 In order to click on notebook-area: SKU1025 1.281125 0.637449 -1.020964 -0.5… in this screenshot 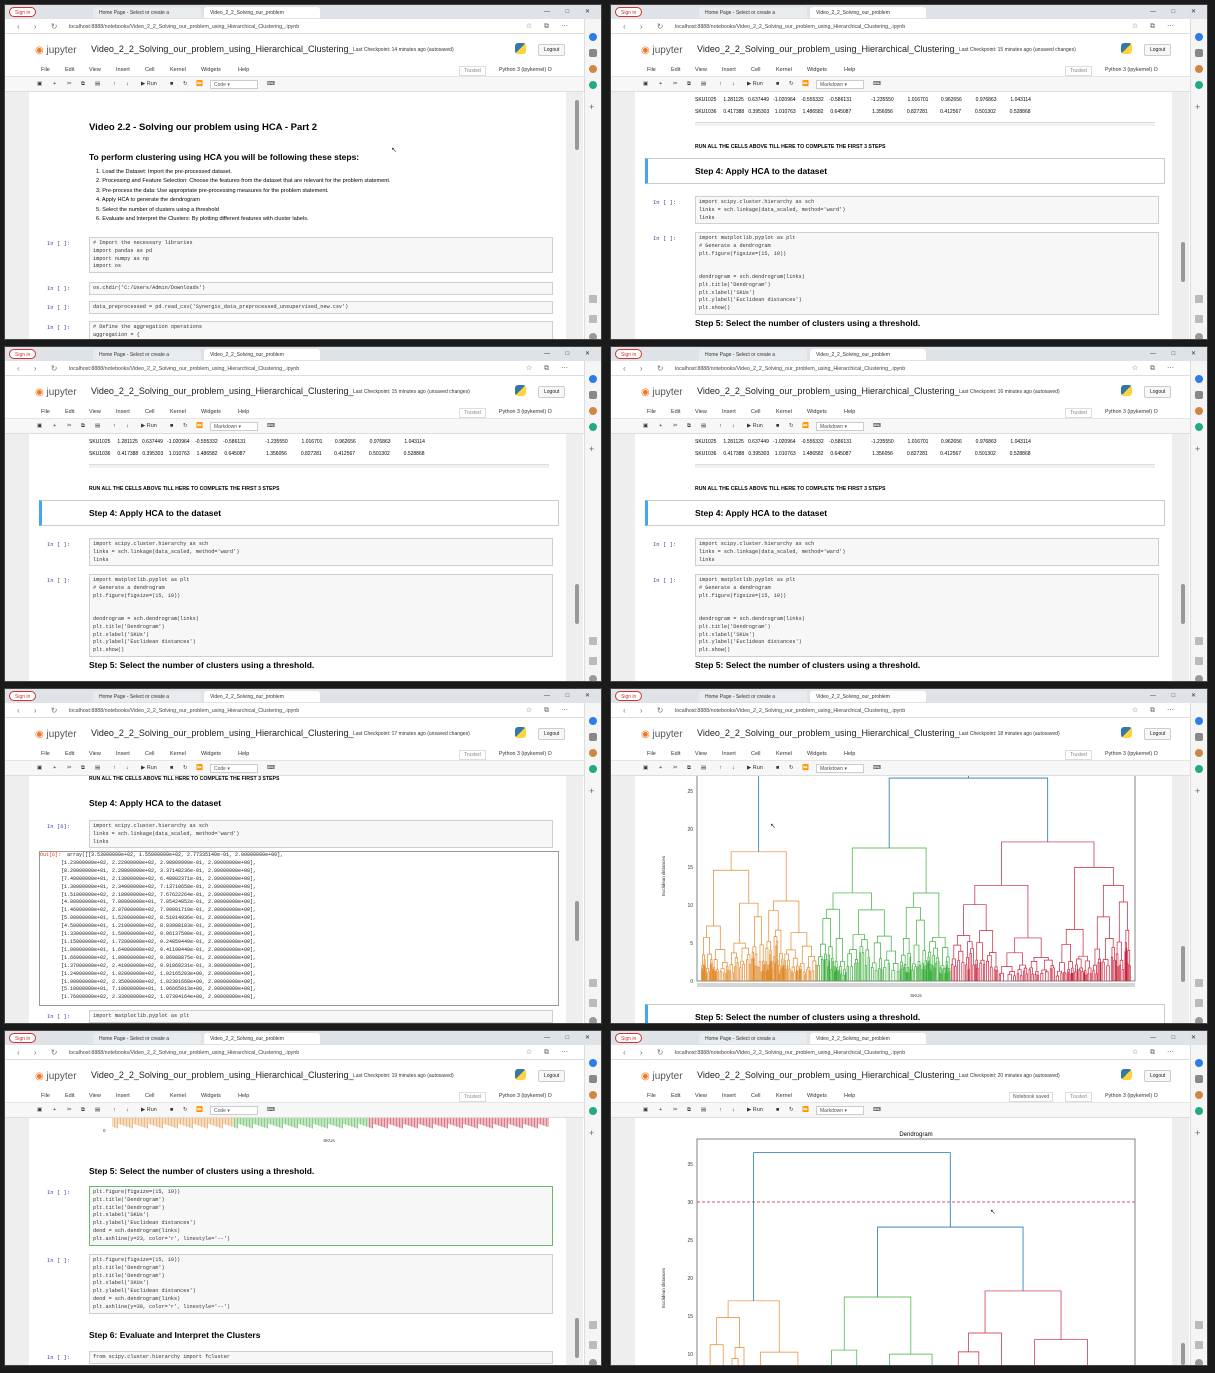, I will do `click(900, 215)`.